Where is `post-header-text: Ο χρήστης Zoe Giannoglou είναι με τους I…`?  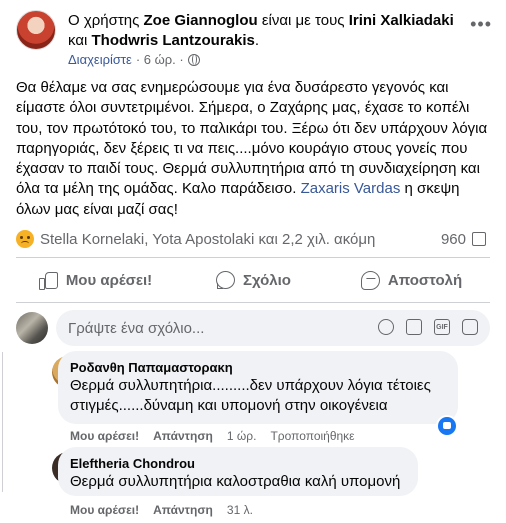 post-header-text: Ο χρήστης Zoe Giannoglou είναι με τους I… is located at coordinates (278, 31).